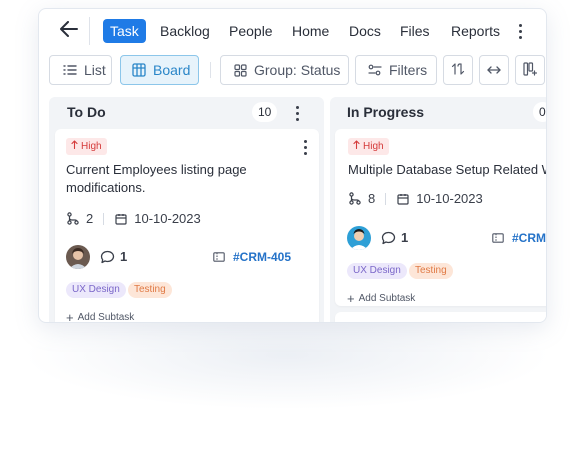 The height and width of the screenshot is (458, 585). I want to click on tab-home: Home, so click(310, 31).